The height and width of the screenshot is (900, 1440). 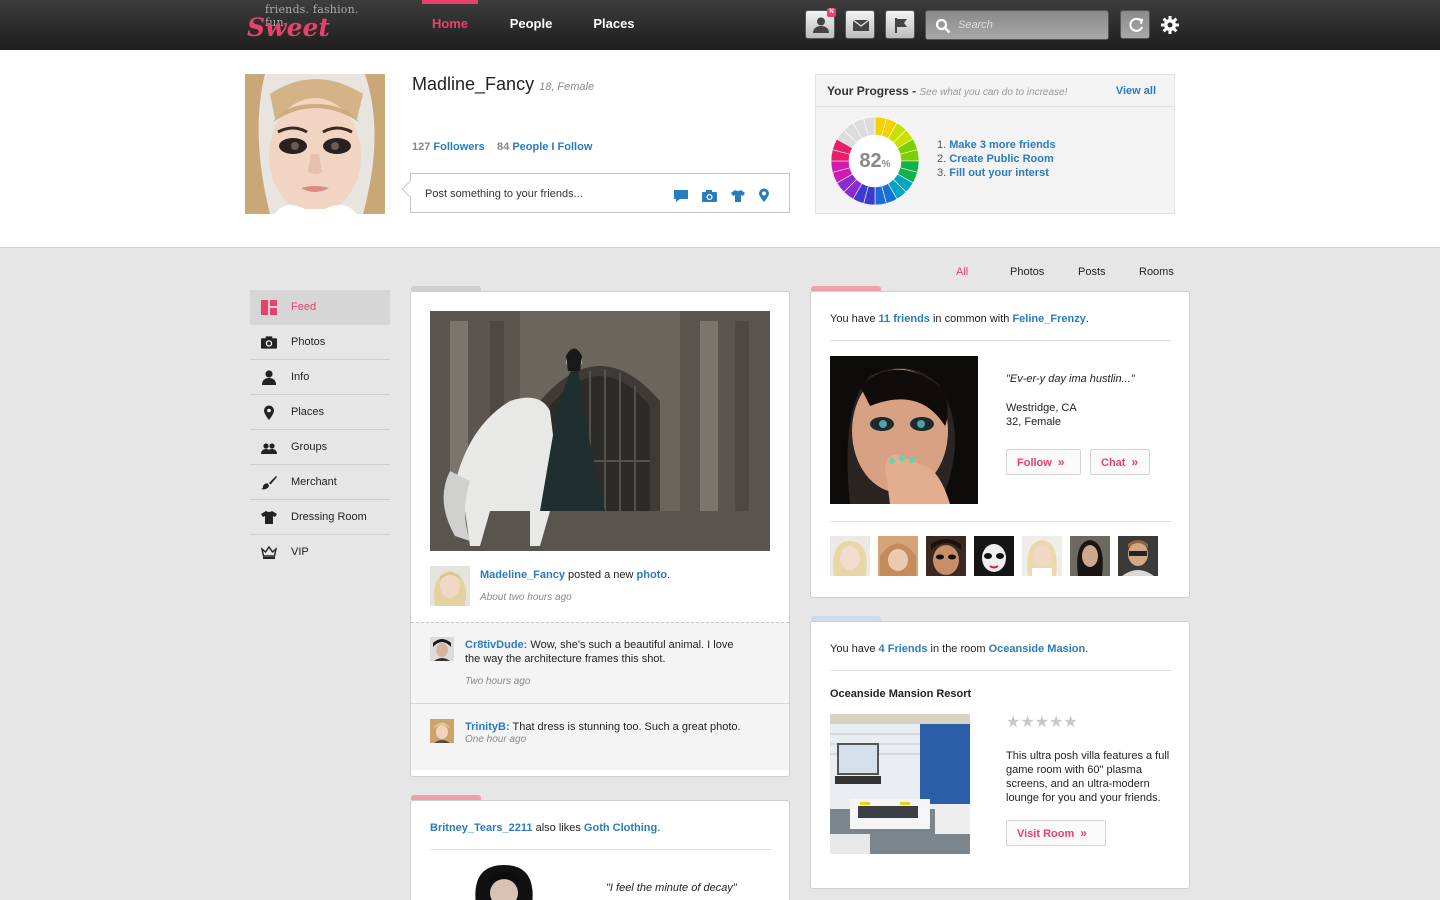 What do you see at coordinates (522, 575) in the screenshot?
I see `post-author-link: Madeline_Fancy` at bounding box center [522, 575].